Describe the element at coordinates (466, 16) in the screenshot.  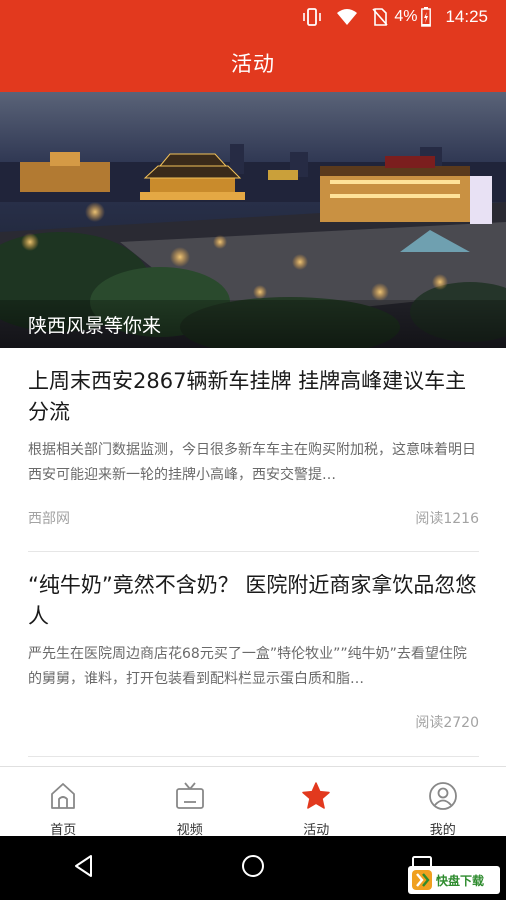
I see `clock: 14:25` at that location.